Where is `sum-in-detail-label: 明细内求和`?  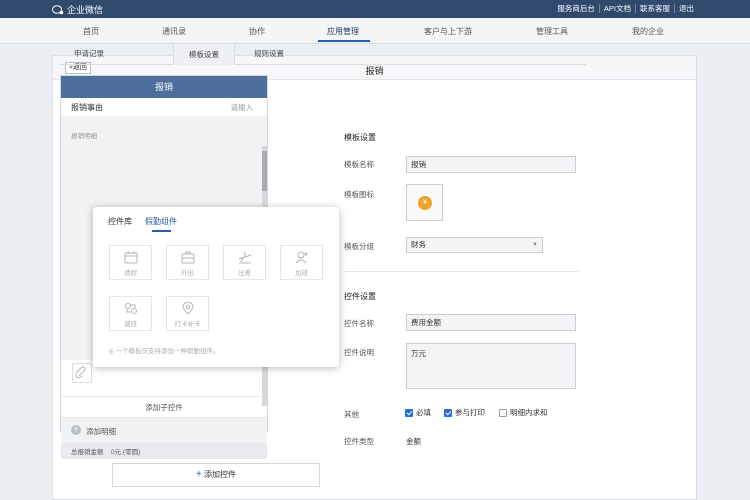 sum-in-detail-label: 明细内求和 is located at coordinates (529, 412).